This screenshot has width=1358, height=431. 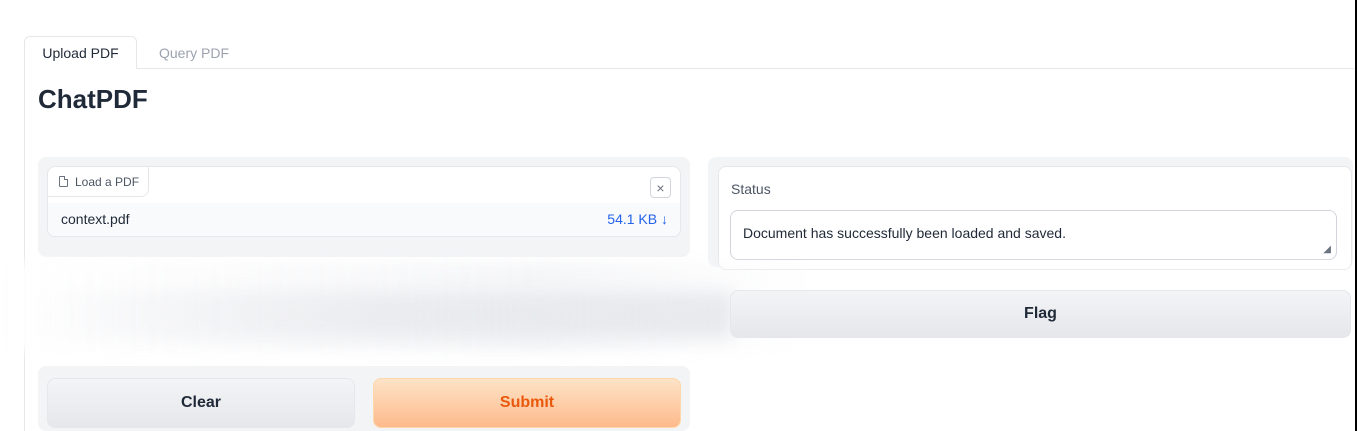 What do you see at coordinates (107, 181) in the screenshot?
I see `load-pdf-text: Load a PDF` at bounding box center [107, 181].